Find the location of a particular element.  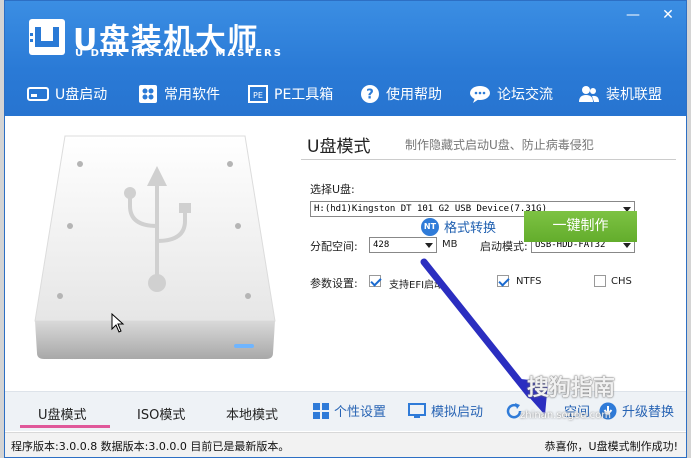

close-button: ✕ is located at coordinates (668, 15).